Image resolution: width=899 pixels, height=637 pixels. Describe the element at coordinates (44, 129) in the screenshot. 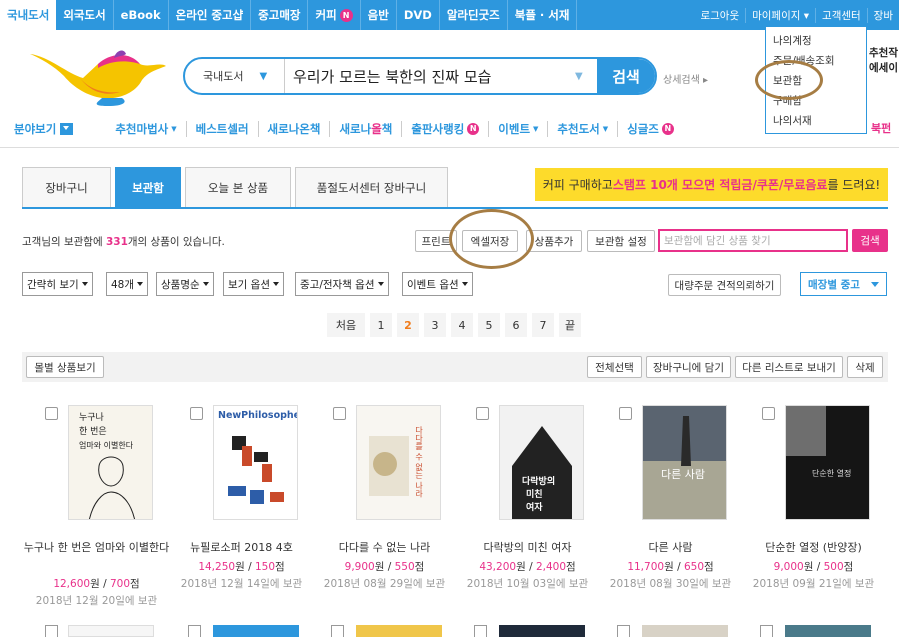

I see `field-browse-button: 분야보기` at that location.